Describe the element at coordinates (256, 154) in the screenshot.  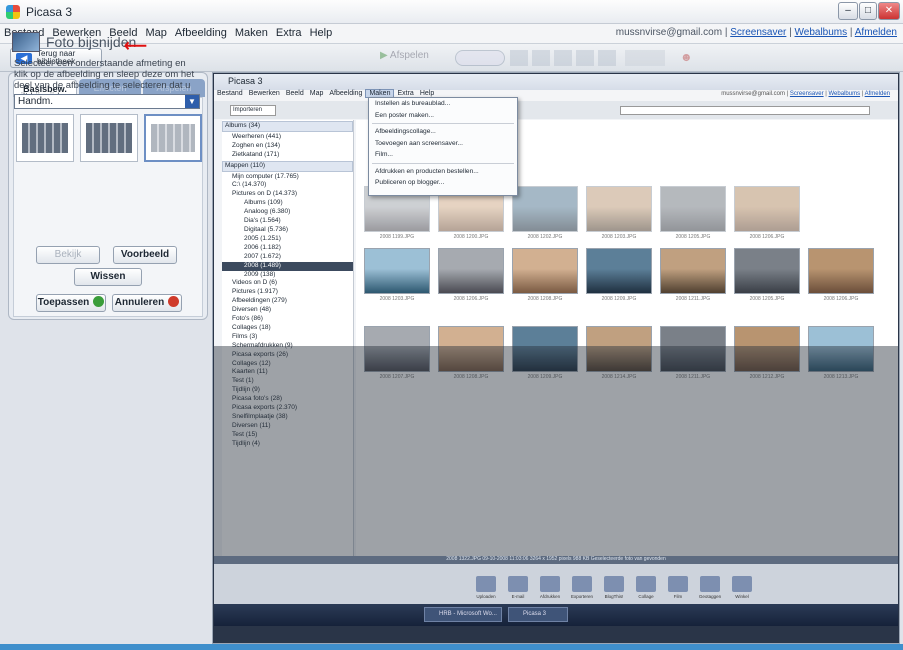
I see `tree-row: Zietkatand (171)` at that location.